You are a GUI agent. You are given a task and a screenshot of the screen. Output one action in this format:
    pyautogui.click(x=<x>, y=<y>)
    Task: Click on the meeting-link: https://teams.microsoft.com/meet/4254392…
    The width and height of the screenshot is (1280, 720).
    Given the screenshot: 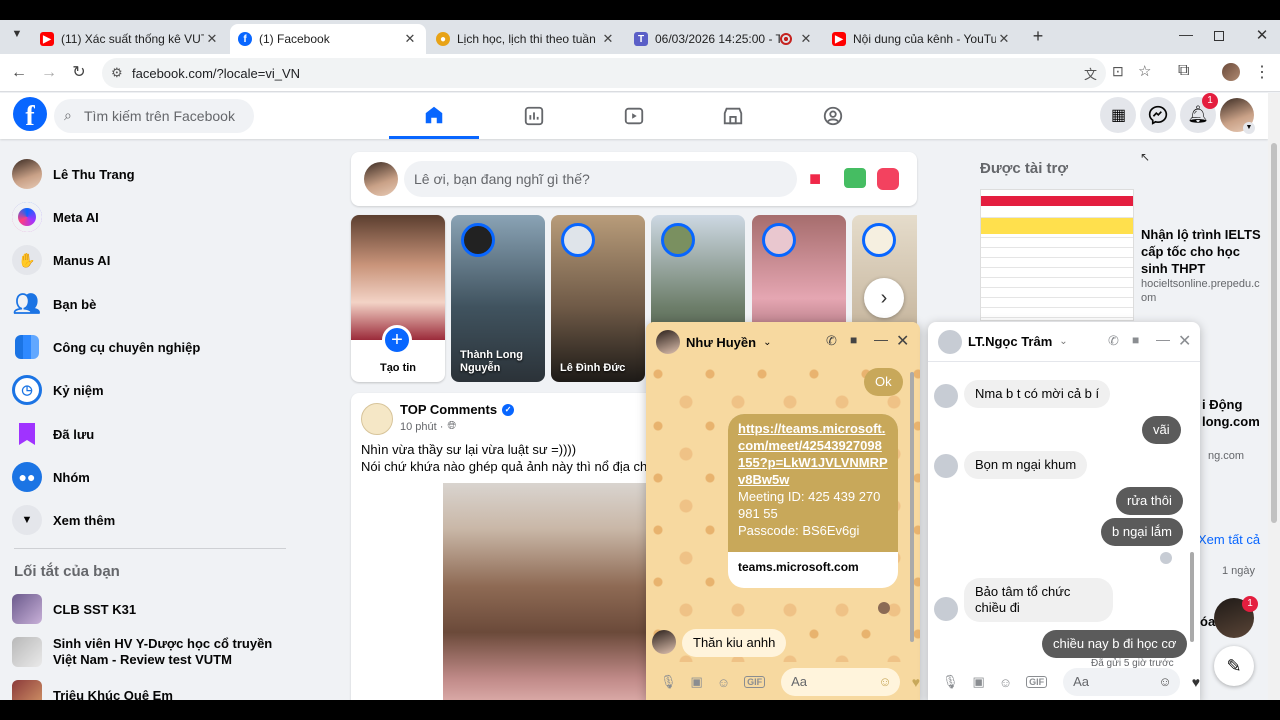 What is the action you would take?
    pyautogui.click(x=813, y=454)
    